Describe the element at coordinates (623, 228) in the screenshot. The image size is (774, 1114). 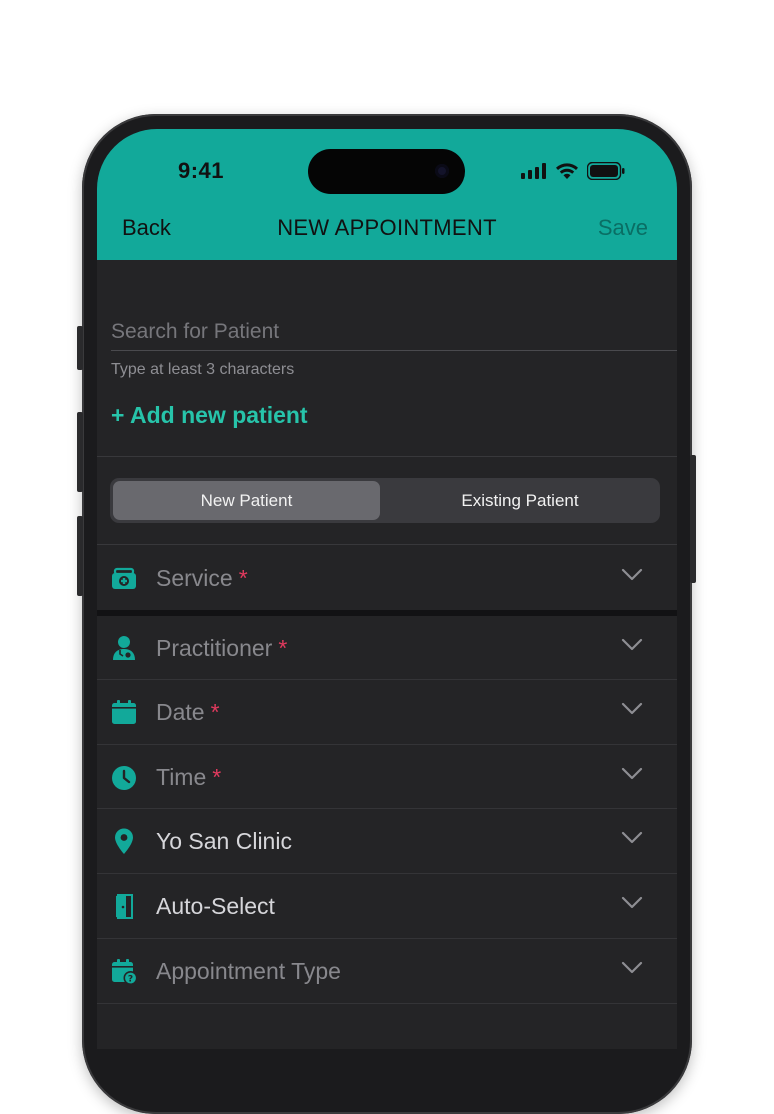
I see `save-button: Save` at that location.